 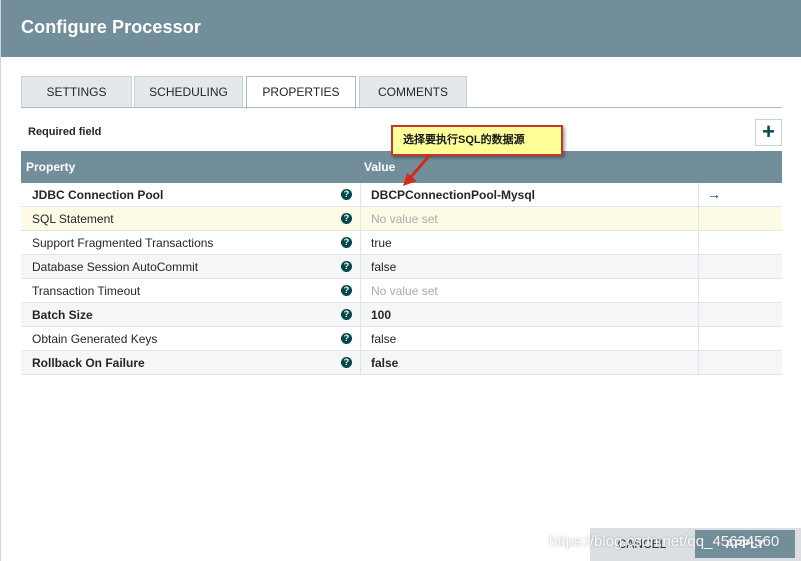 What do you see at coordinates (65, 132) in the screenshot?
I see `required-field-label: Required field` at bounding box center [65, 132].